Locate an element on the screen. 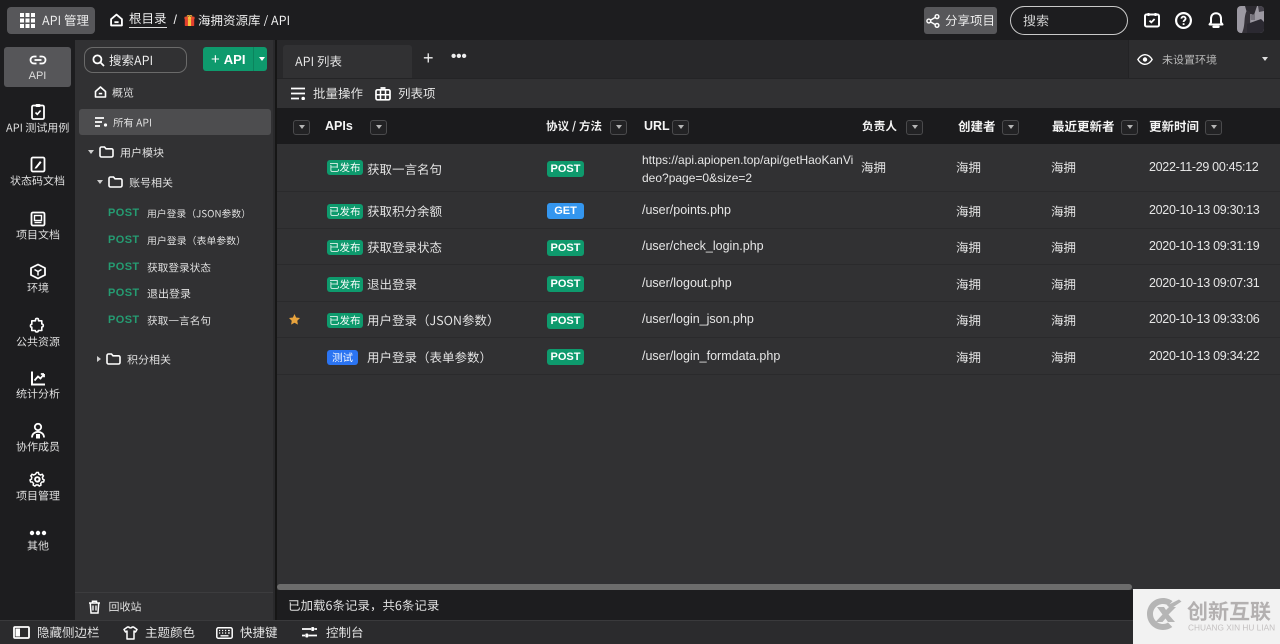  svg-text: CHUANG XIN HU LIAN is located at coordinates (1231, 628).